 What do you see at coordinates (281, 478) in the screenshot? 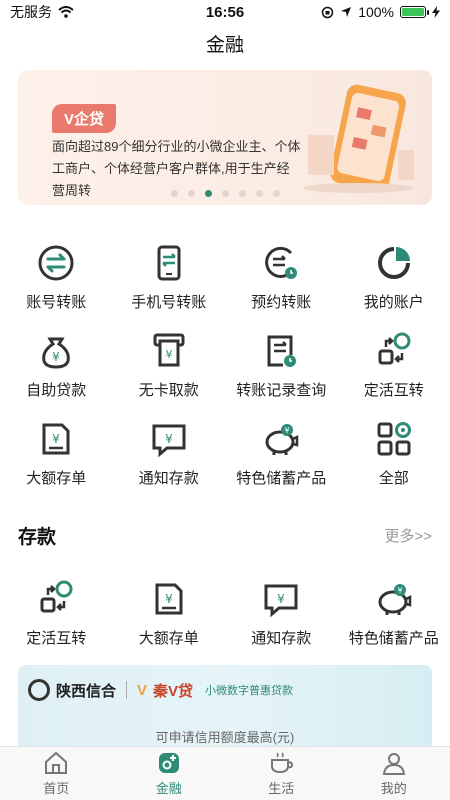
I see `quick-item-label: 特色储蓄产品` at bounding box center [281, 478].